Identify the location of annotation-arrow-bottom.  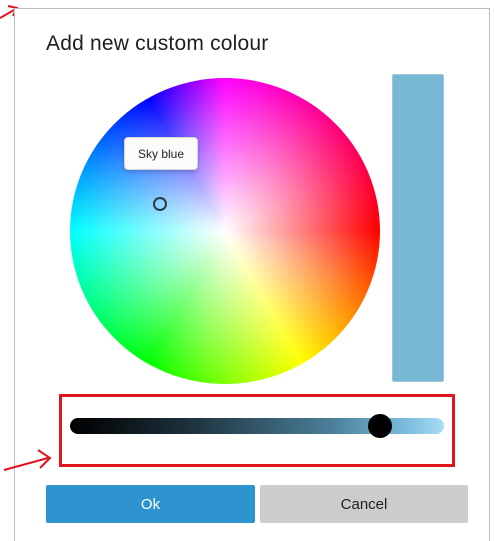
(27, 460).